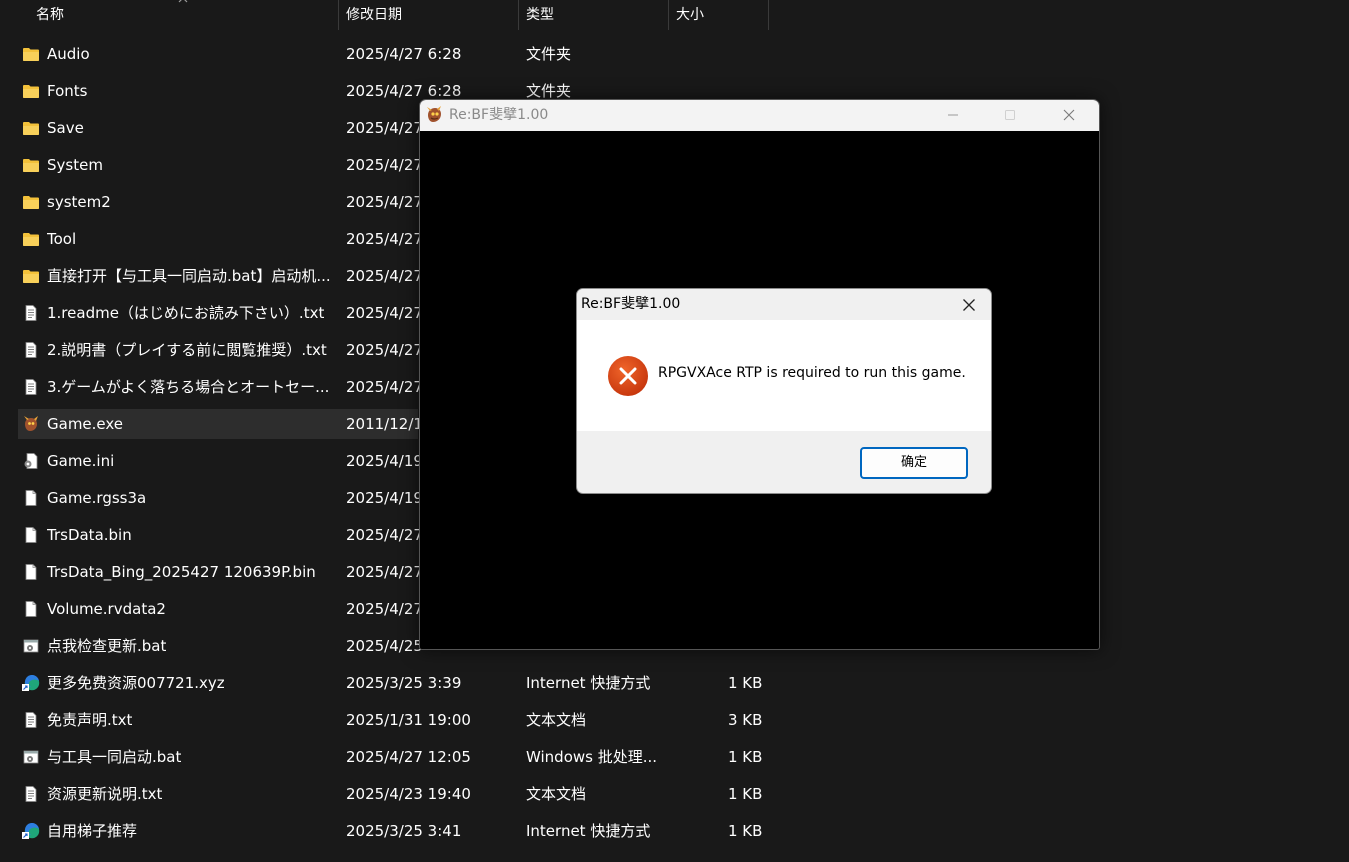  What do you see at coordinates (31, 424) in the screenshot?
I see `game-exe-icon` at bounding box center [31, 424].